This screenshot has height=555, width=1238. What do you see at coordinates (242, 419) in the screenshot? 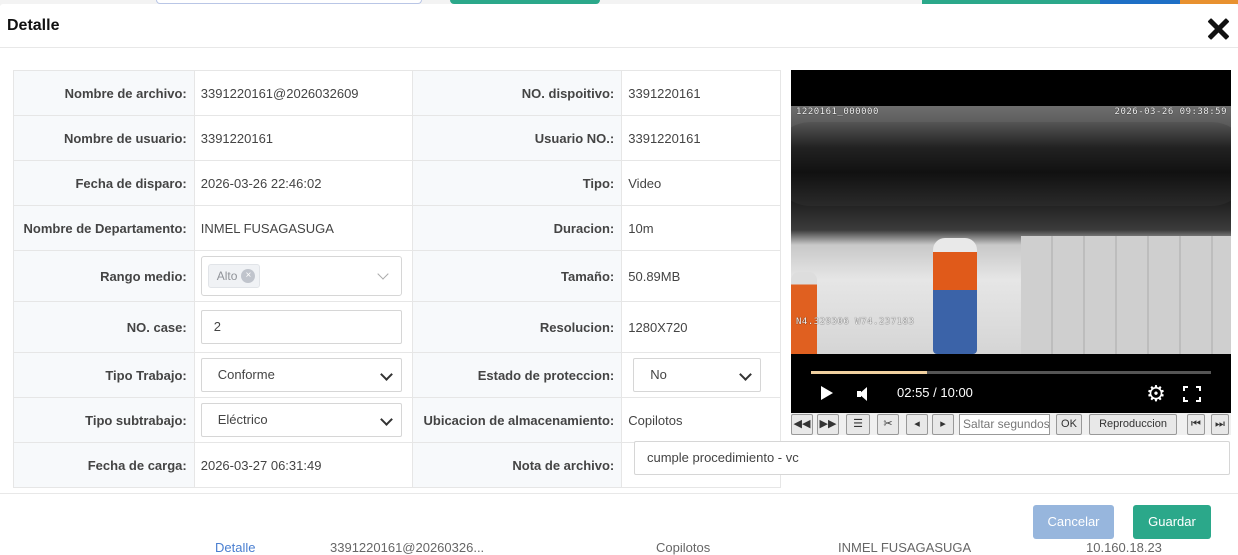
I see `work-subtype-value: Eléctrico` at bounding box center [242, 419].